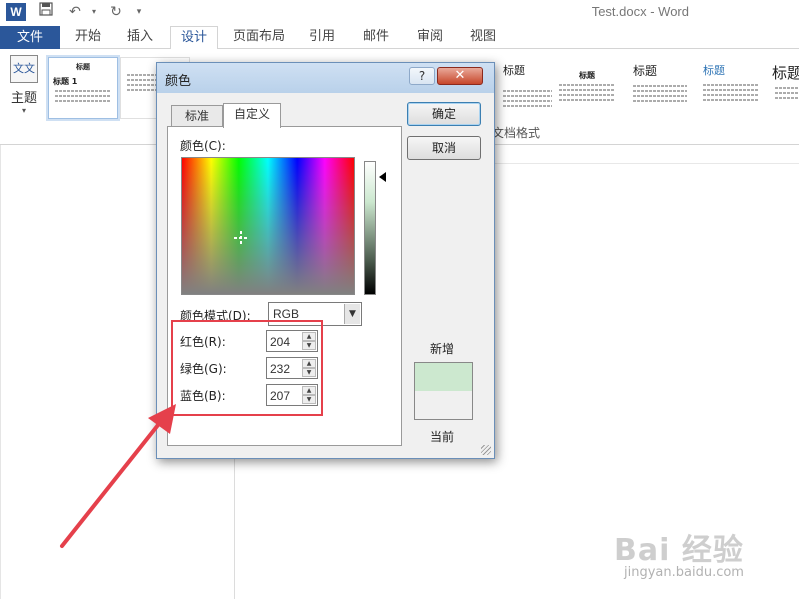 The width and height of the screenshot is (799, 599). What do you see at coordinates (241, 238) in the screenshot?
I see `crosshair-icon` at bounding box center [241, 238].